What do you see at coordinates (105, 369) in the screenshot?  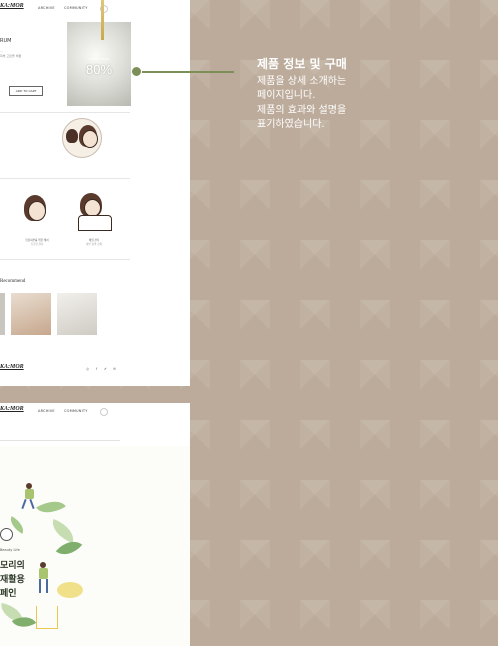 I see `check-icon: ✔` at bounding box center [105, 369].